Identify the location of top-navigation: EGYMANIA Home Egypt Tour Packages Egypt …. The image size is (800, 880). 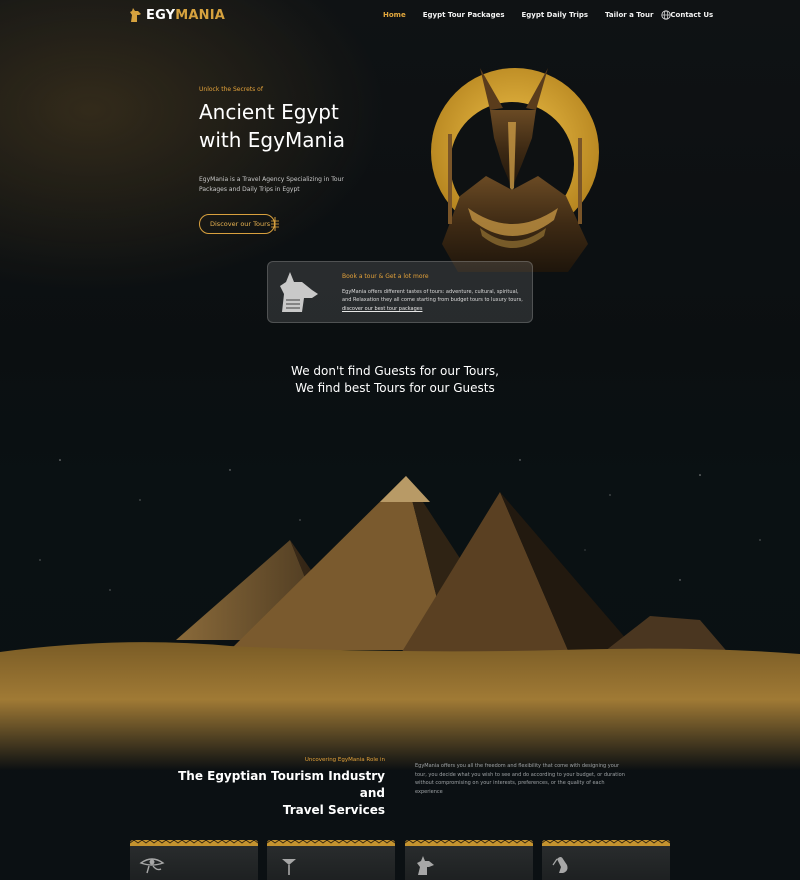
(400, 16).